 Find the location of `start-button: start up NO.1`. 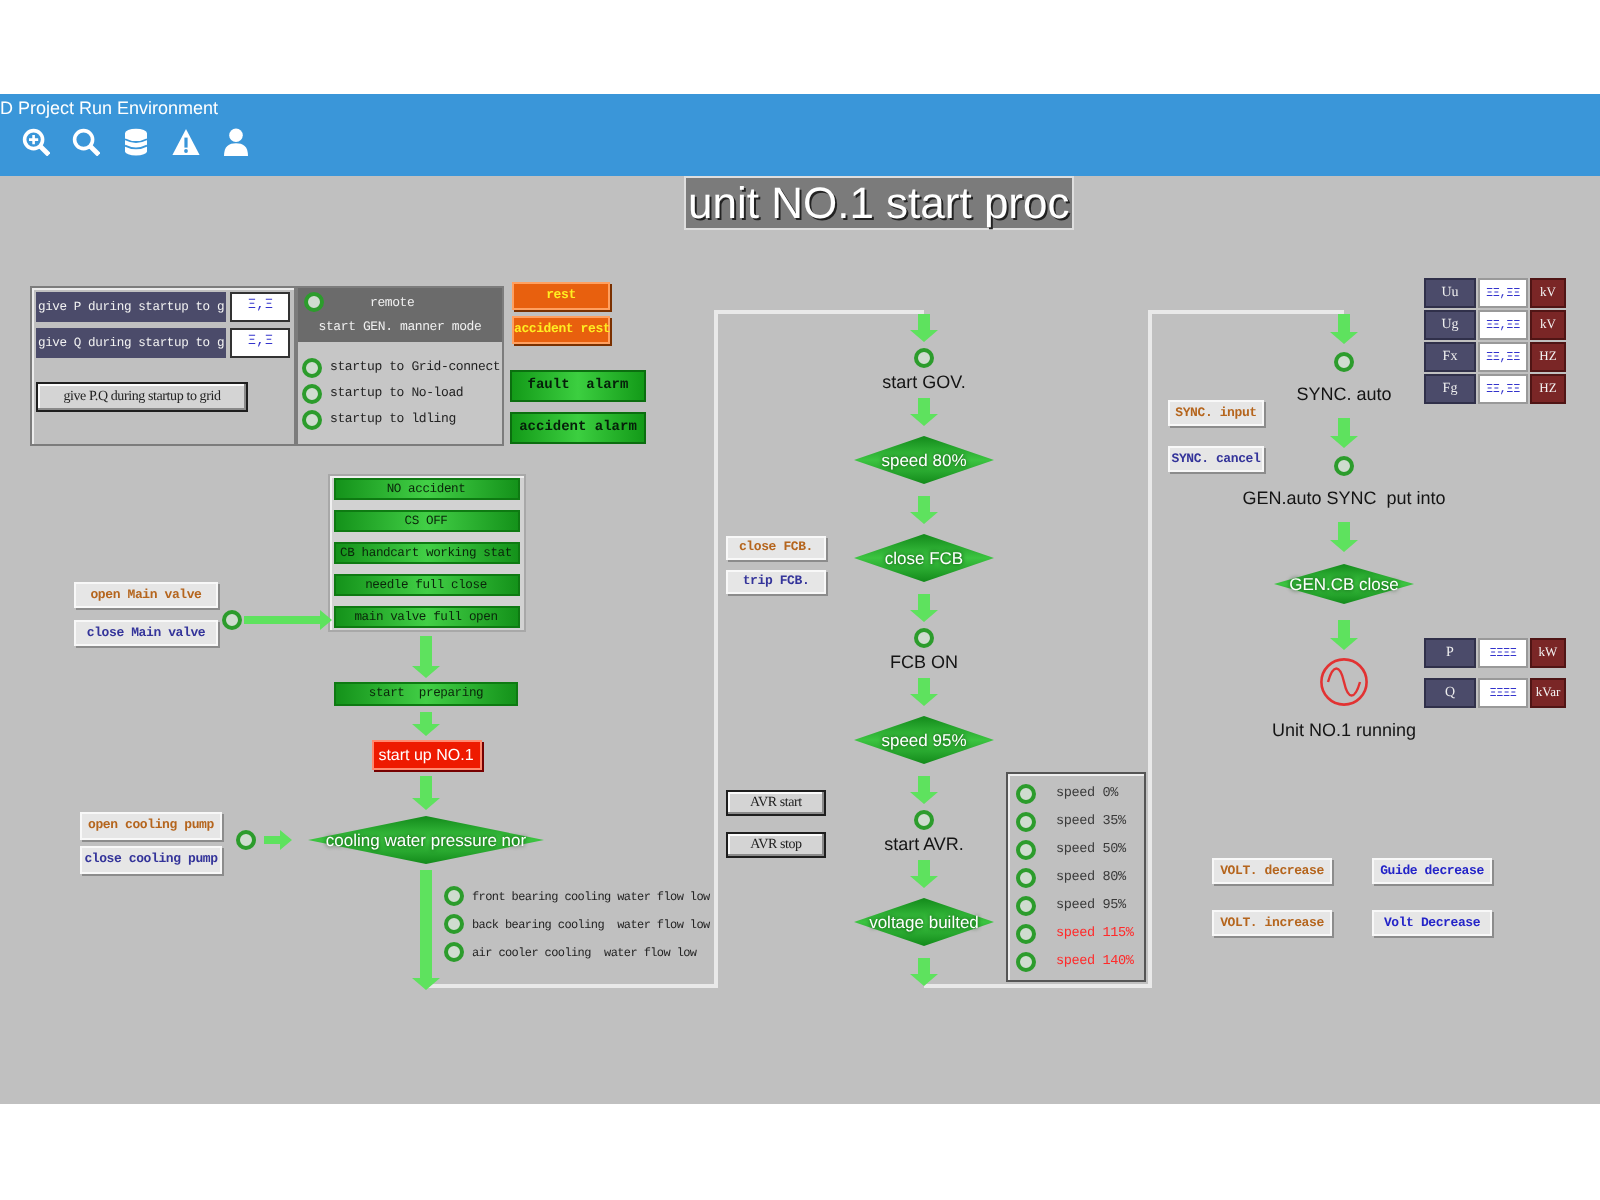

start-button: start up NO.1 is located at coordinates (426, 755).